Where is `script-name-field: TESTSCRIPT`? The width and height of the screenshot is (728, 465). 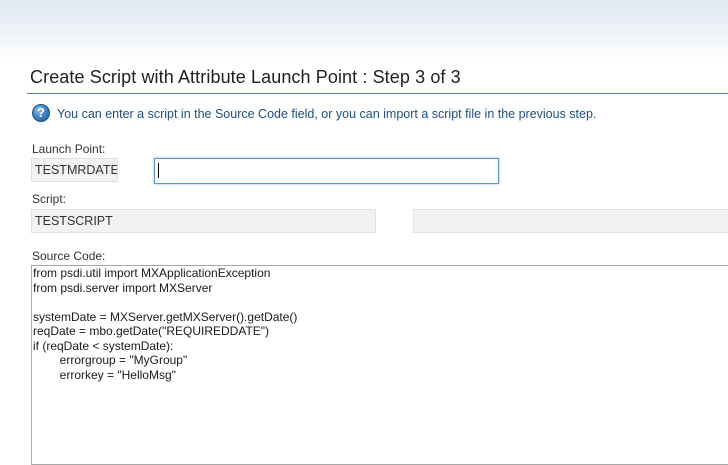
script-name-field: TESTSCRIPT is located at coordinates (203, 221).